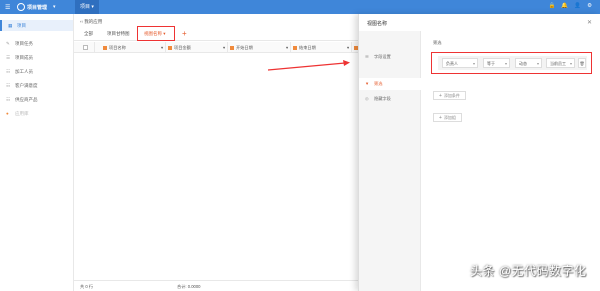 This screenshot has height=291, width=600. I want to click on panel-menu-field-settings: ☰ 字段设置, so click(390, 57).